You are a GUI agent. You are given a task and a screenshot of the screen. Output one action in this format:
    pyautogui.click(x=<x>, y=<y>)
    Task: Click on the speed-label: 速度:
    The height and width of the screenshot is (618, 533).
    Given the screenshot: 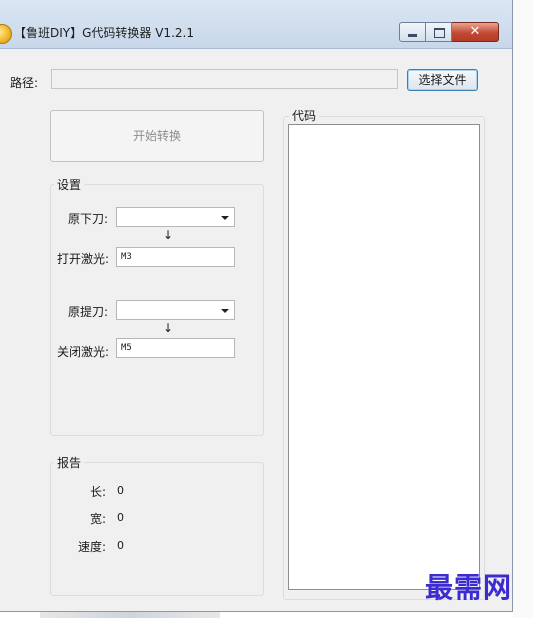 What is the action you would take?
    pyautogui.click(x=92, y=547)
    